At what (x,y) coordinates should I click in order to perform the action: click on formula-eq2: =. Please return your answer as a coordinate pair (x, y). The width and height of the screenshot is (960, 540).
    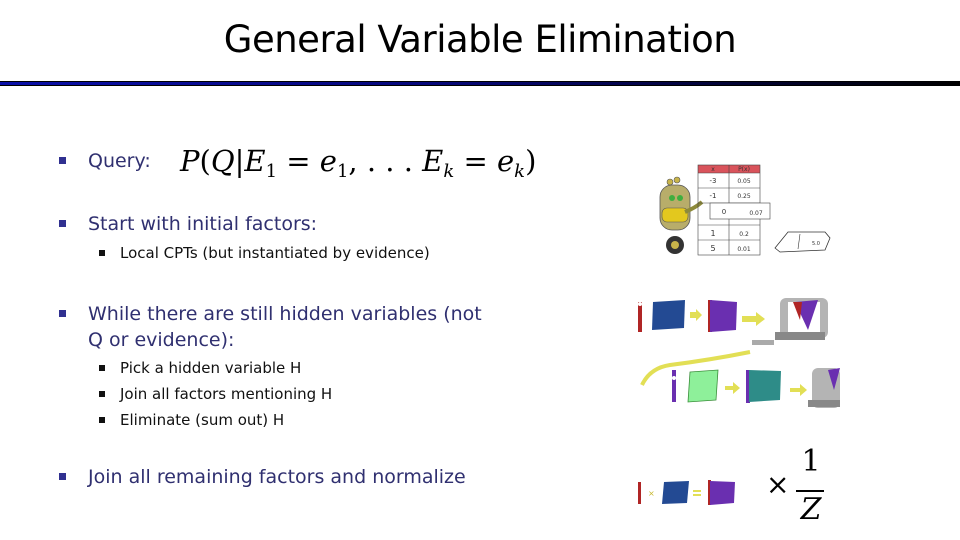
    Looking at the image, I should click on (475, 161).